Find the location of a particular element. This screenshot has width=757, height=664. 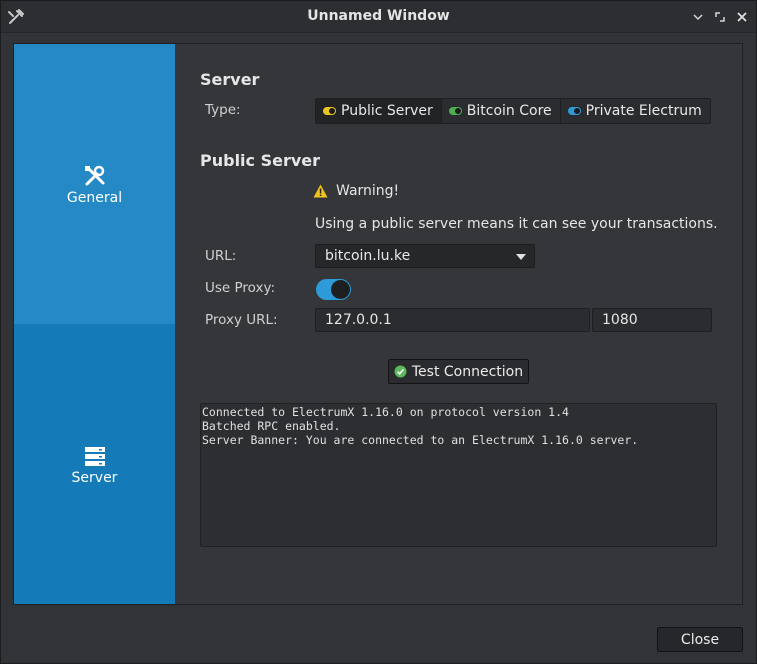

maximize-icon is located at coordinates (720, 17).